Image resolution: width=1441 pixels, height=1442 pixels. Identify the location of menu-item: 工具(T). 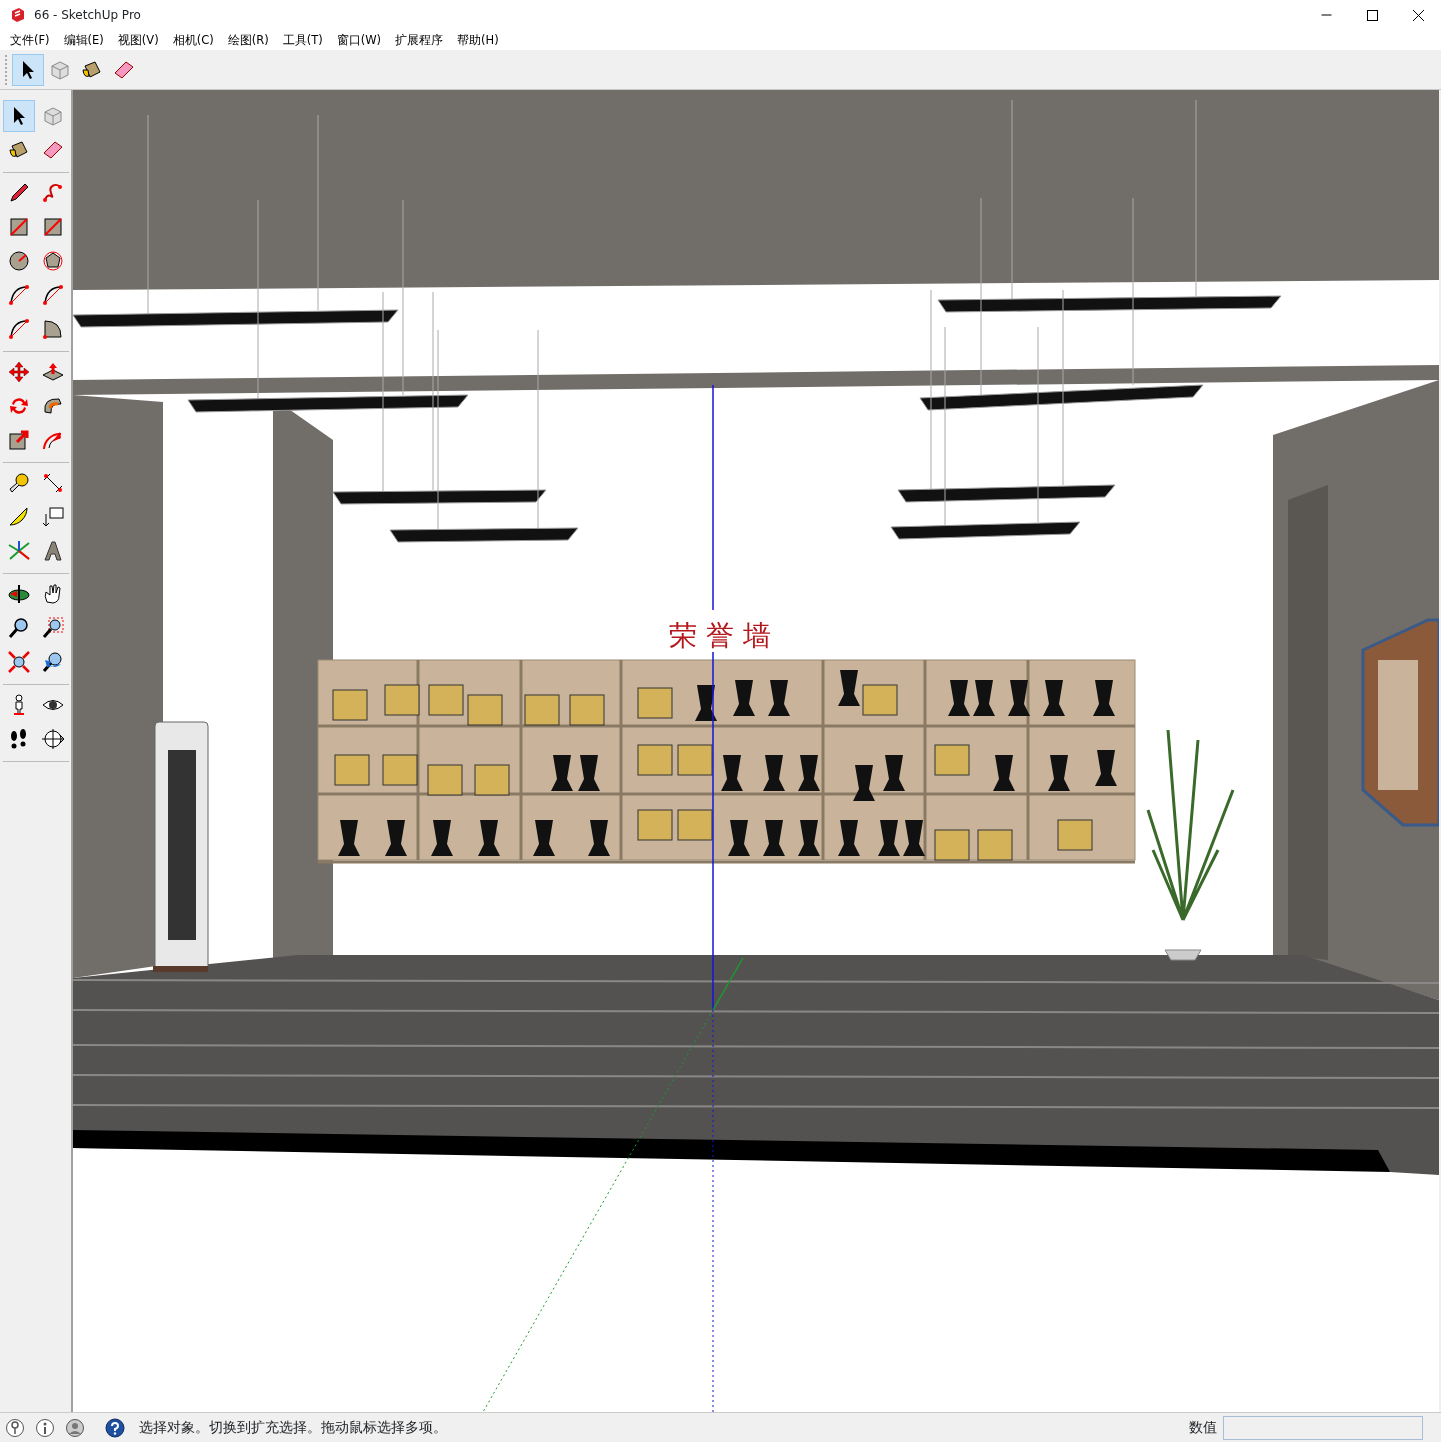
(302, 40).